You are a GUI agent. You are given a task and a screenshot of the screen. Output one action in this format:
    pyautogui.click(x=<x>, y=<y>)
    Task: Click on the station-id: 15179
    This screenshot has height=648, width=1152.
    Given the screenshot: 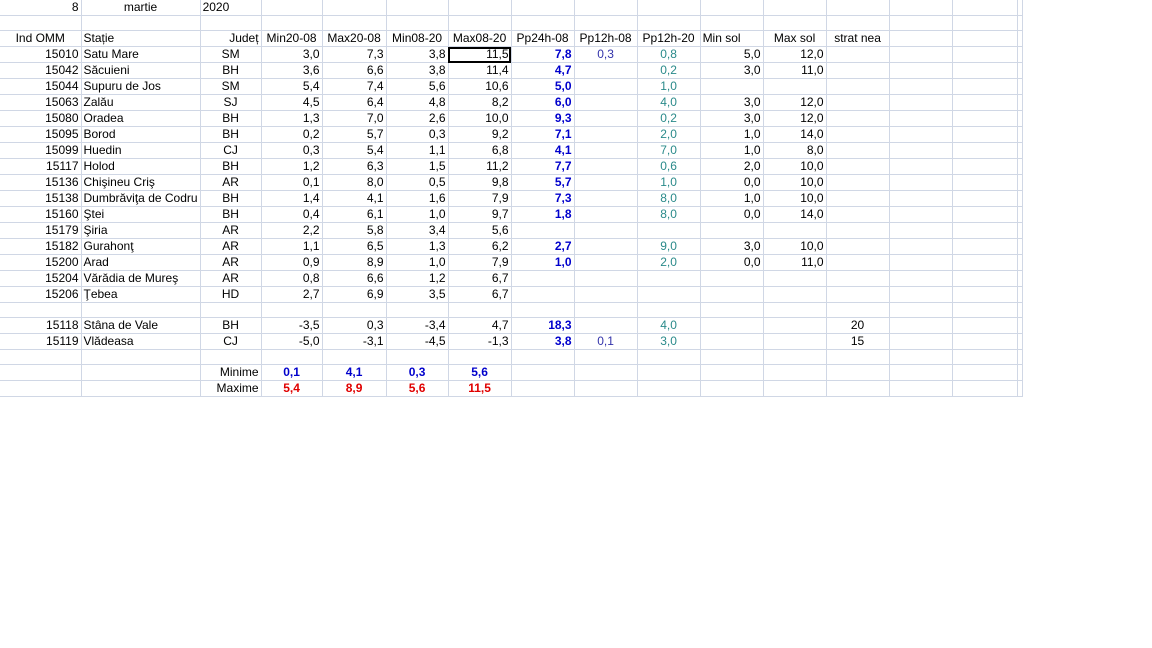 What is the action you would take?
    pyautogui.click(x=41, y=230)
    